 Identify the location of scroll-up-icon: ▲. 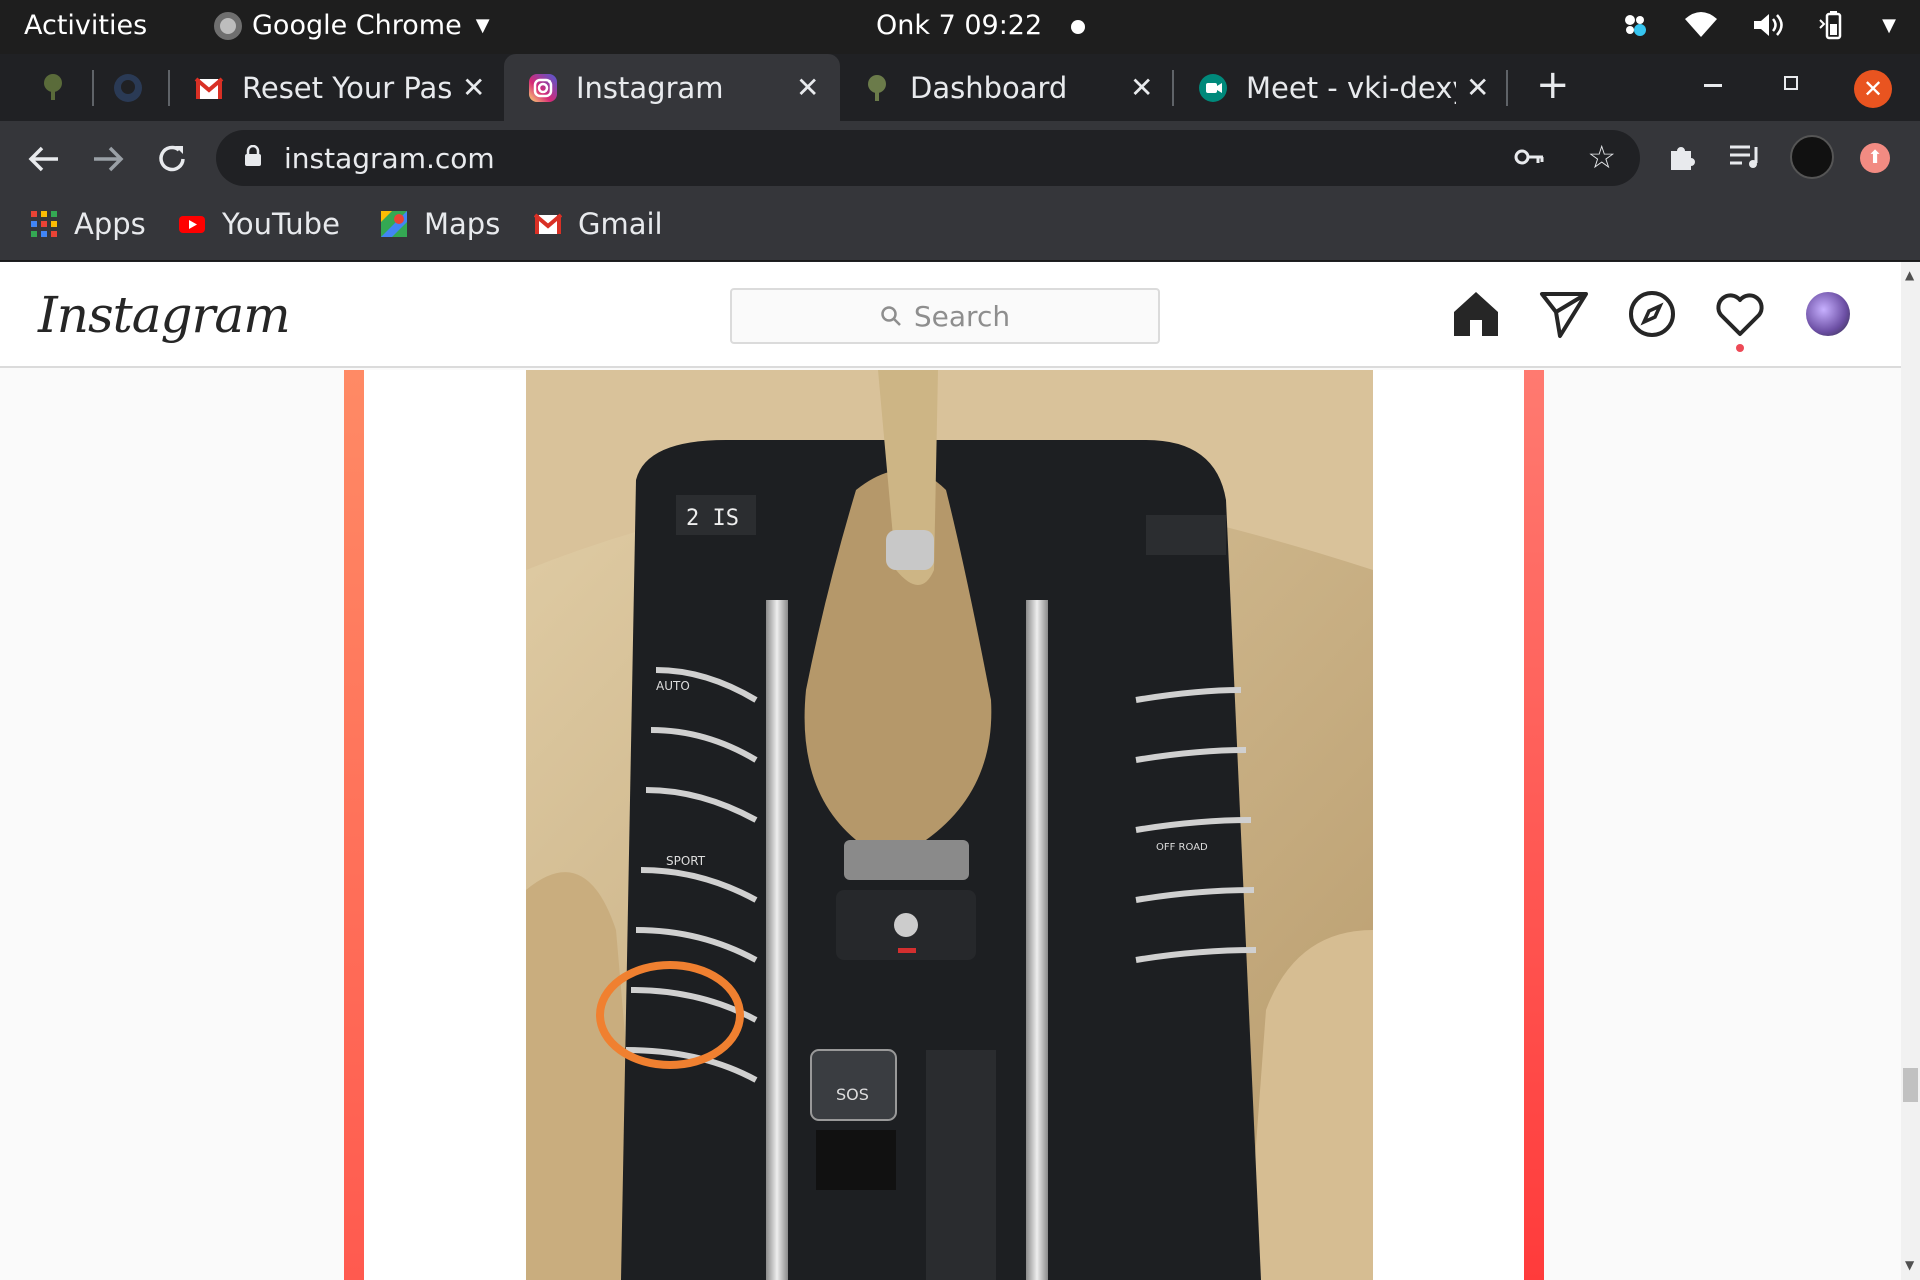
(1909, 275).